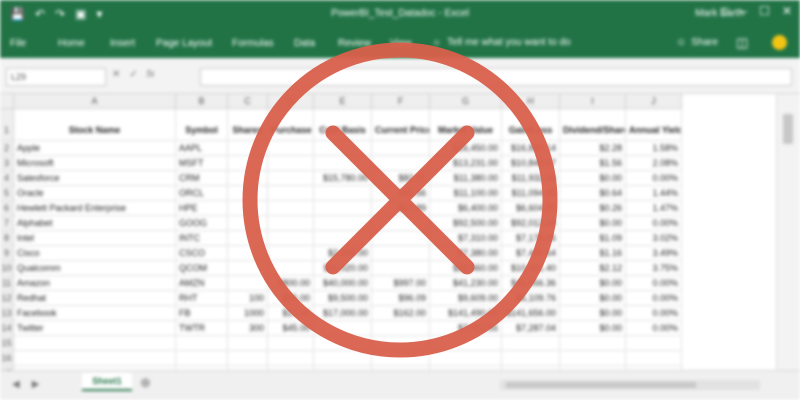 Image resolution: width=800 pixels, height=400 pixels. Describe the element at coordinates (291, 298) in the screenshot. I see `table-cell: $95.00` at that location.